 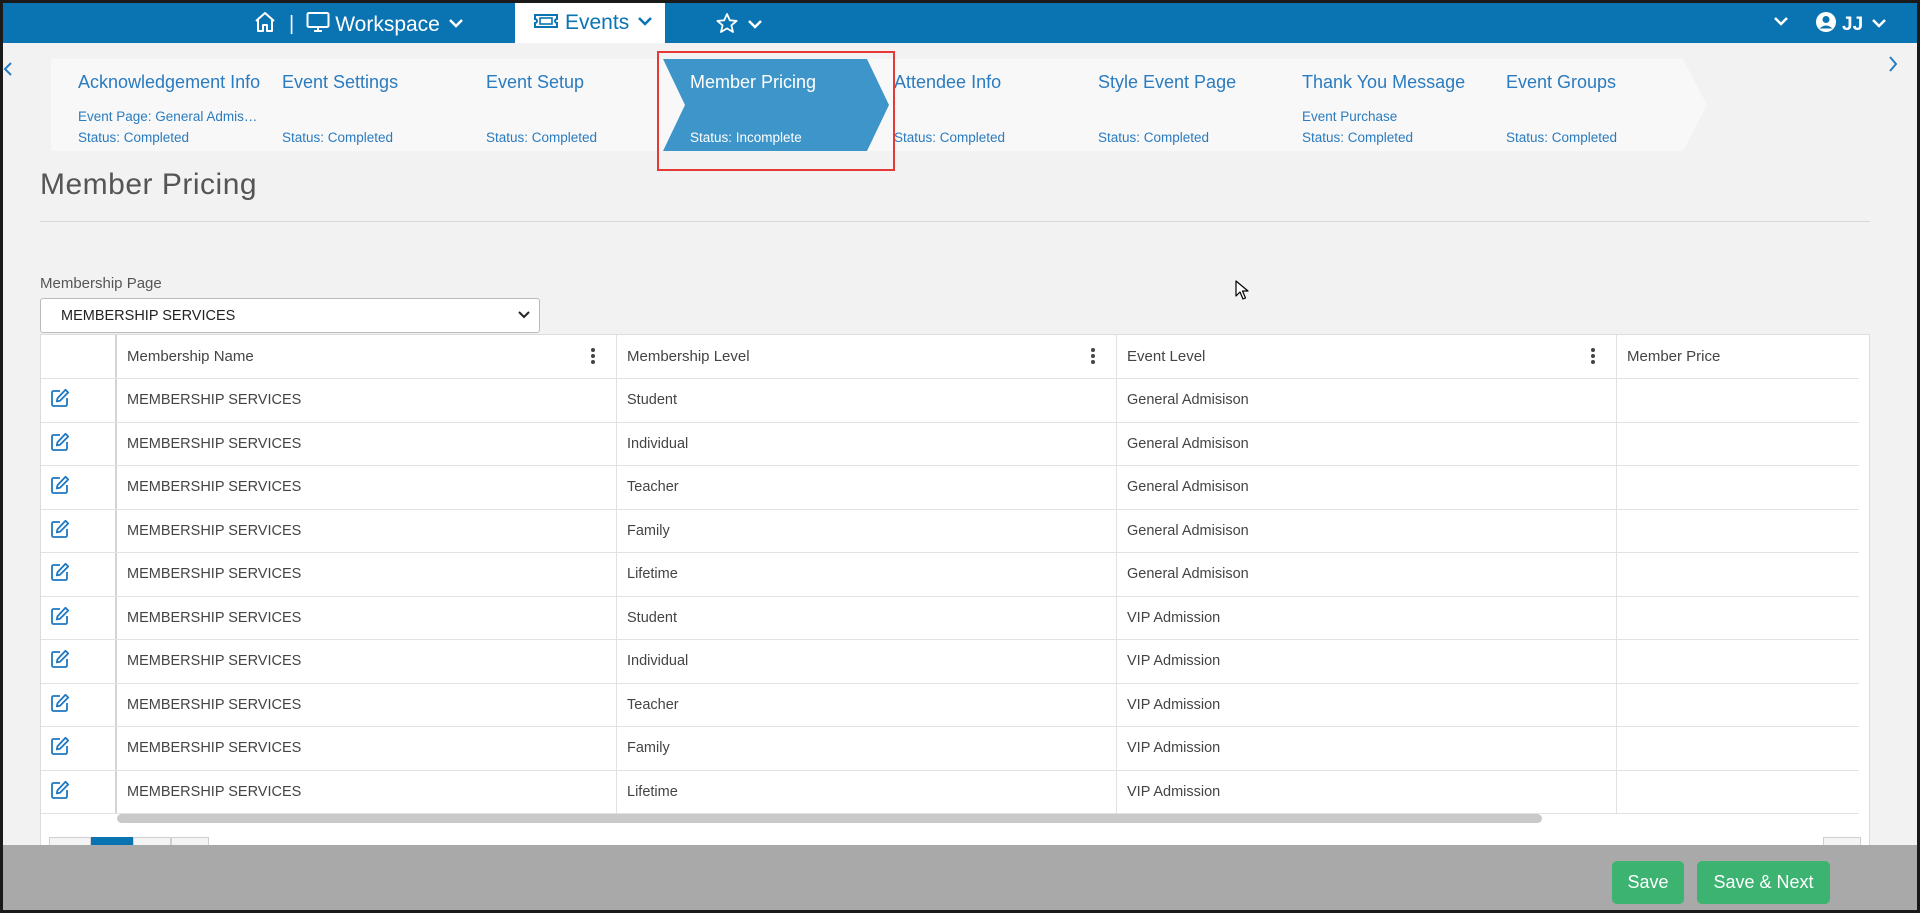 I want to click on membership-page-select: MEMBERSHIP SERVICES, so click(x=290, y=315).